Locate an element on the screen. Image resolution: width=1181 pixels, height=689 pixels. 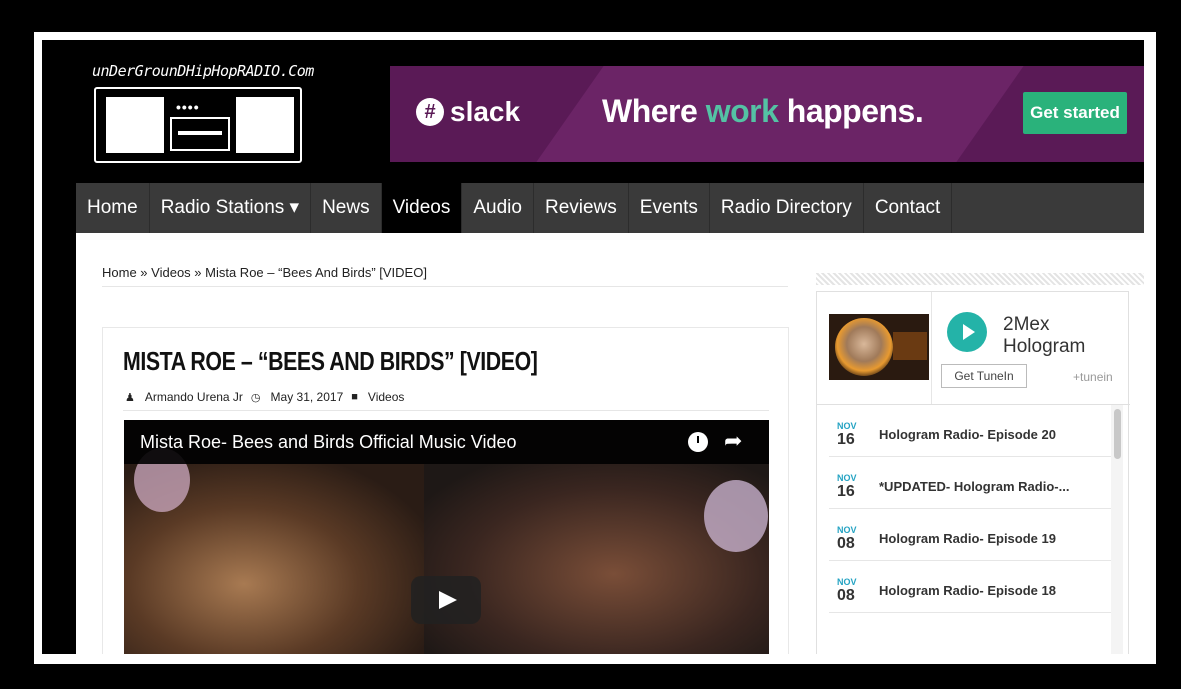
share-icon: ➦ is located at coordinates (733, 441).